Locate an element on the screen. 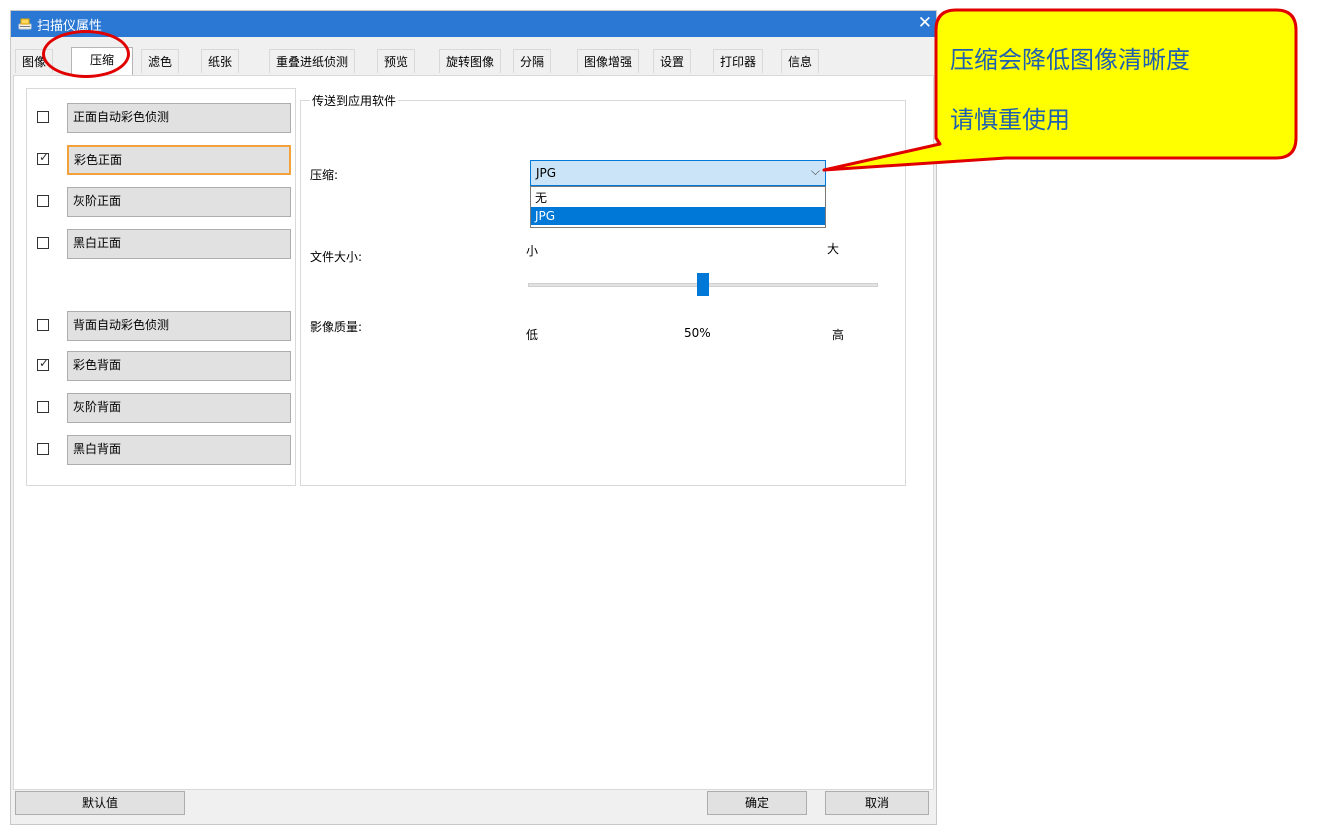 The image size is (1318, 829). option-button: 黑白背面 is located at coordinates (179, 450).